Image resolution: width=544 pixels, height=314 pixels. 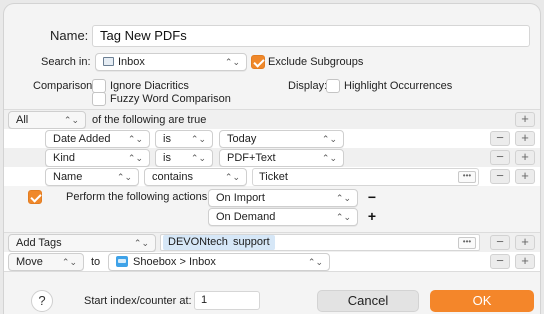 I want to click on name-field: Tag New PDFs, so click(x=311, y=36).